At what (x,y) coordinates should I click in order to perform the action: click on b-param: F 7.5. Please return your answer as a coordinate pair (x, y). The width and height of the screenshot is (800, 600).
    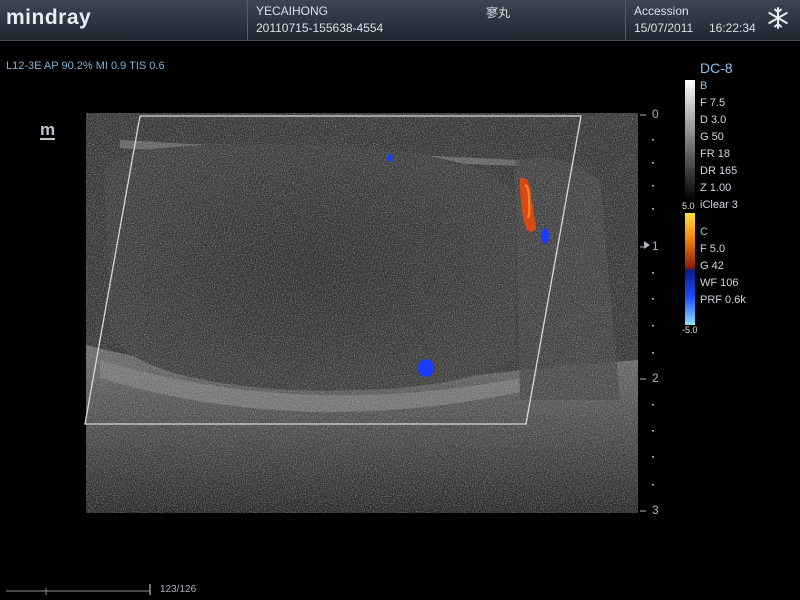
    Looking at the image, I should click on (713, 103).